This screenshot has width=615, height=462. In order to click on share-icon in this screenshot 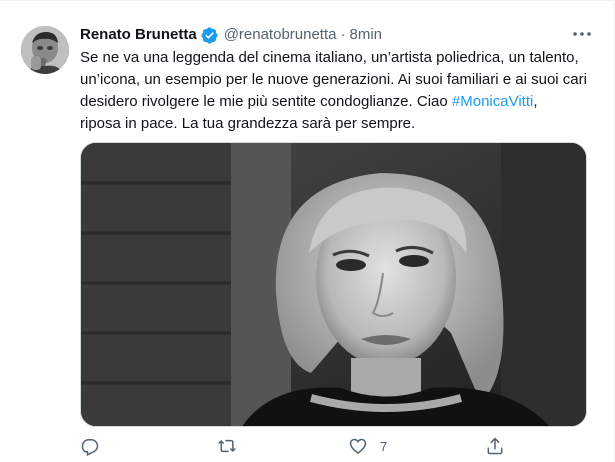, I will do `click(495, 446)`.